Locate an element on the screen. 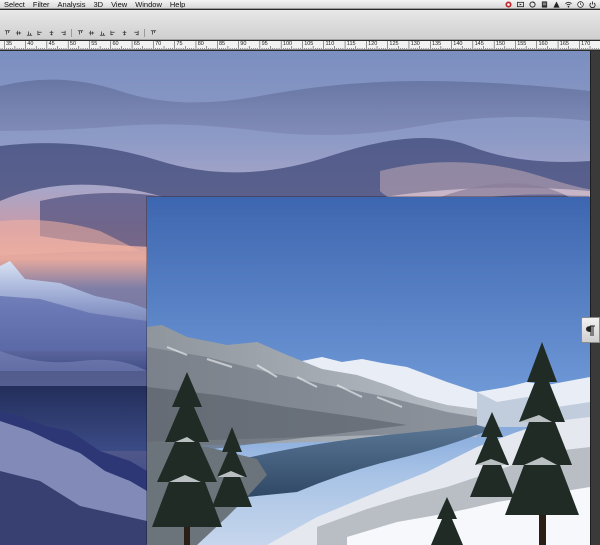 The width and height of the screenshot is (600, 545). distribute-vertical-centers-icon is located at coordinates (91, 33).